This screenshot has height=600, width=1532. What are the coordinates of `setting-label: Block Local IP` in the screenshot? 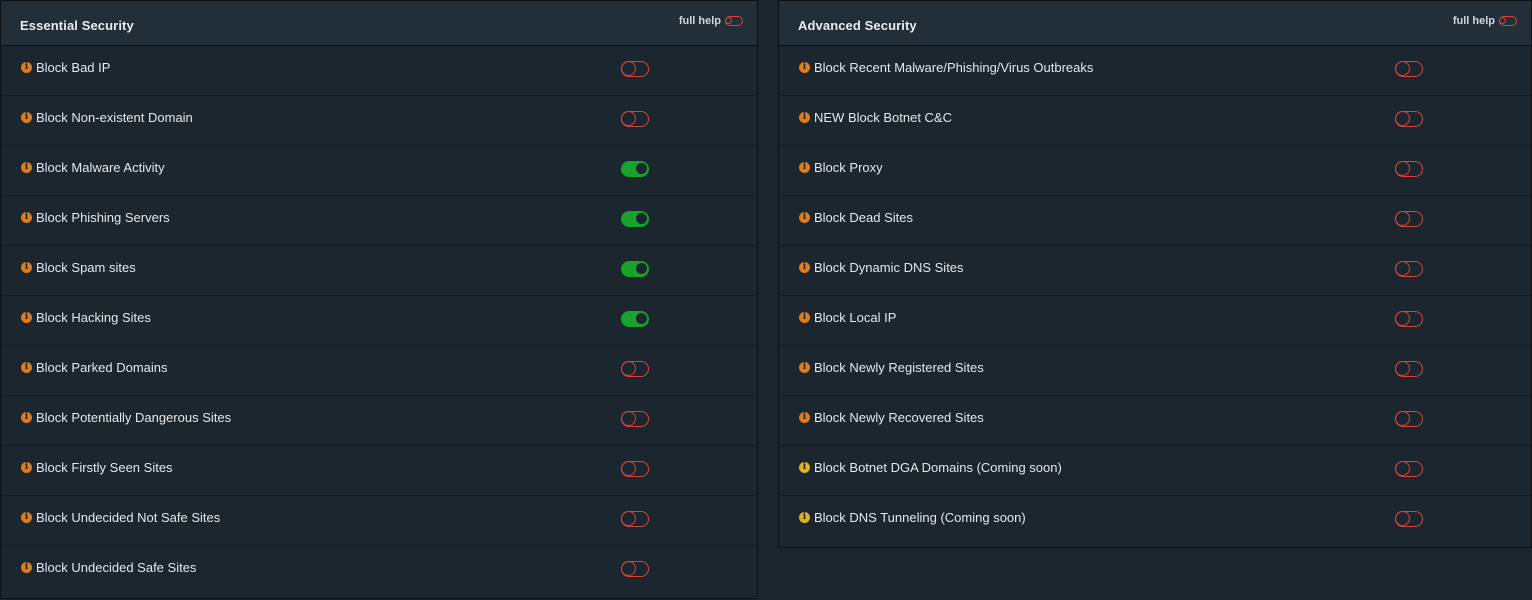 It's located at (855, 317).